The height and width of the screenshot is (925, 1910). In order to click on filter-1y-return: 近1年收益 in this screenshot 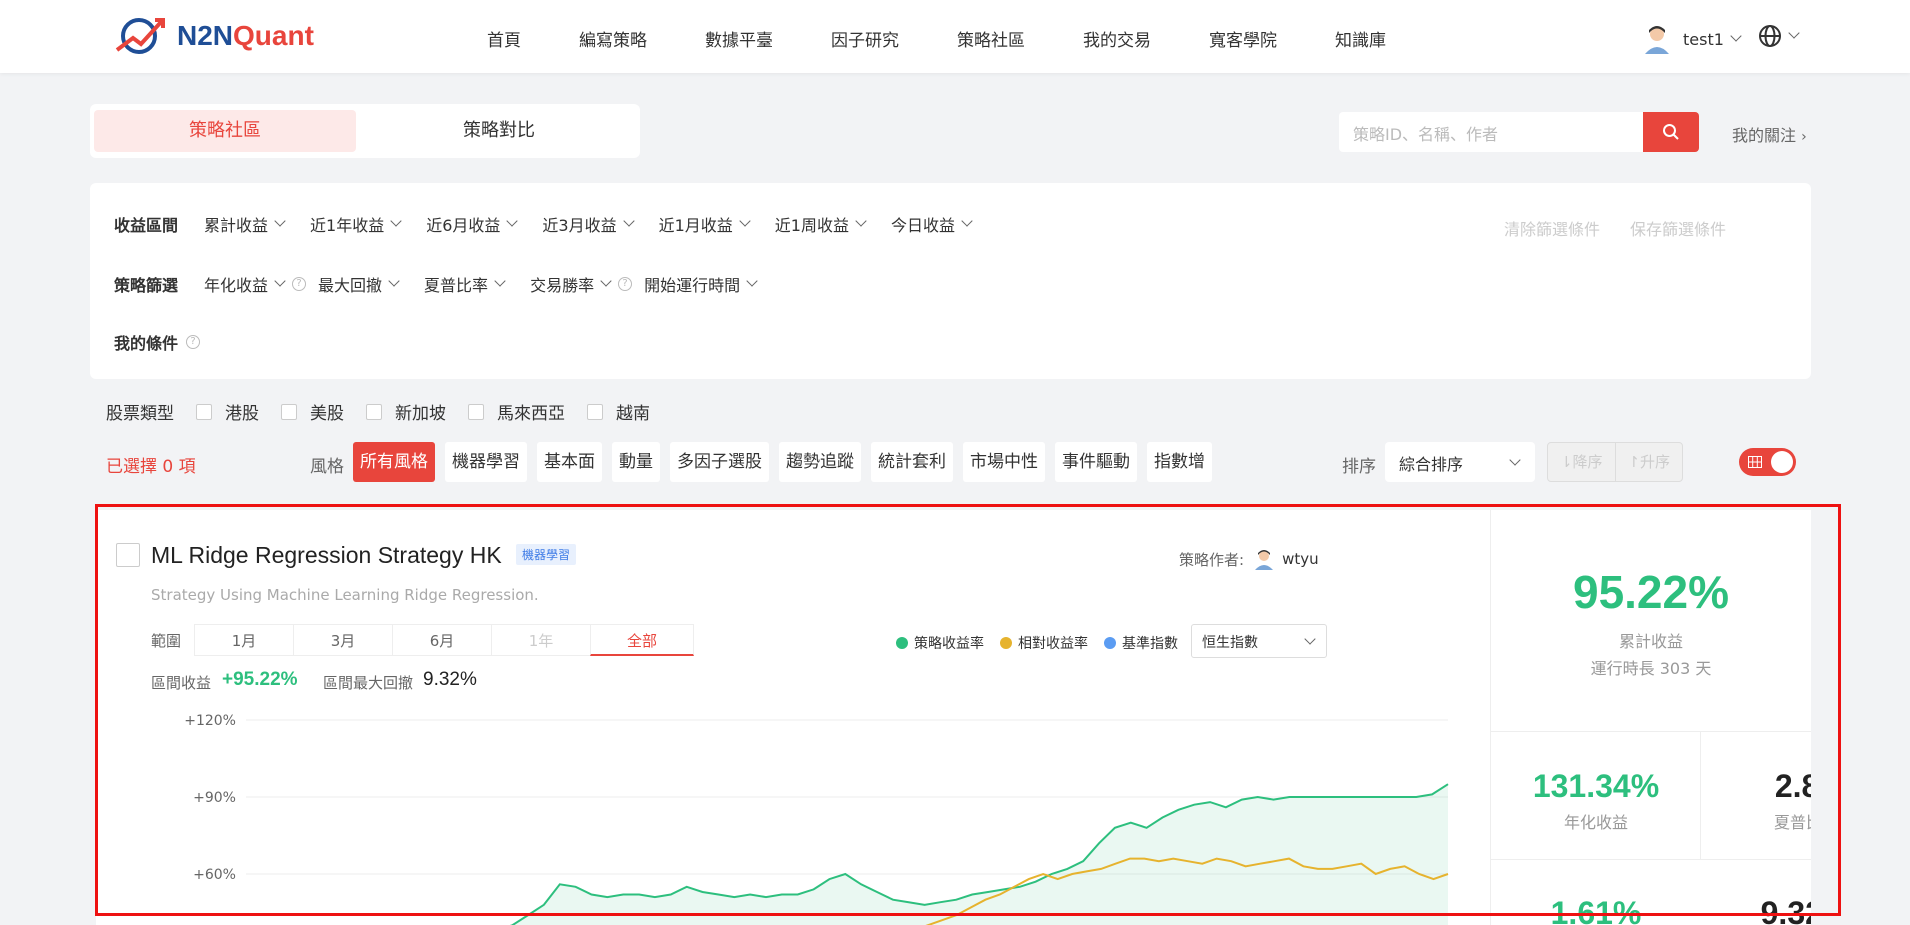, I will do `click(356, 224)`.